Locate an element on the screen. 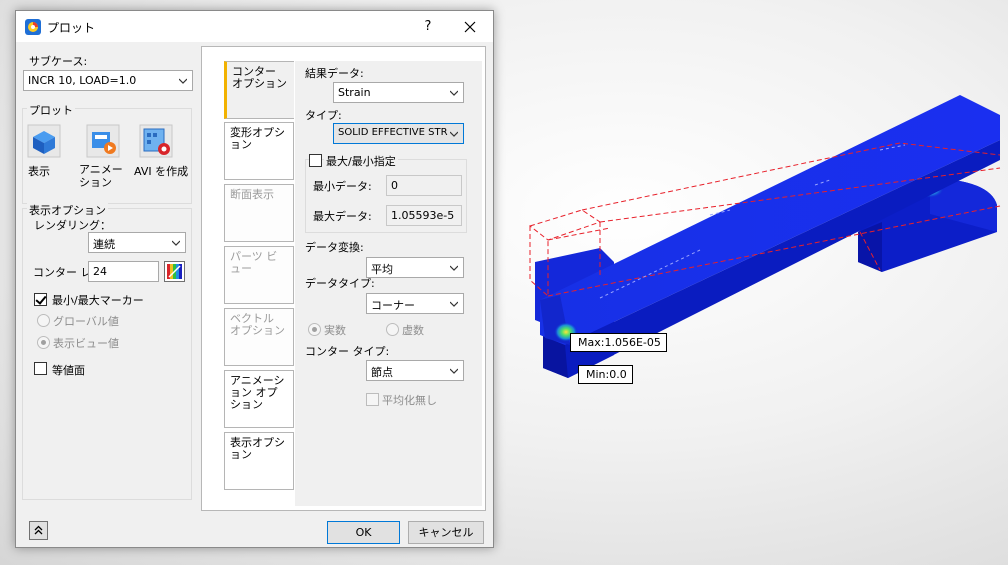 Image resolution: width=1008 pixels, height=565 pixels. tab-parts-view: パーツ ビュー is located at coordinates (259, 275).